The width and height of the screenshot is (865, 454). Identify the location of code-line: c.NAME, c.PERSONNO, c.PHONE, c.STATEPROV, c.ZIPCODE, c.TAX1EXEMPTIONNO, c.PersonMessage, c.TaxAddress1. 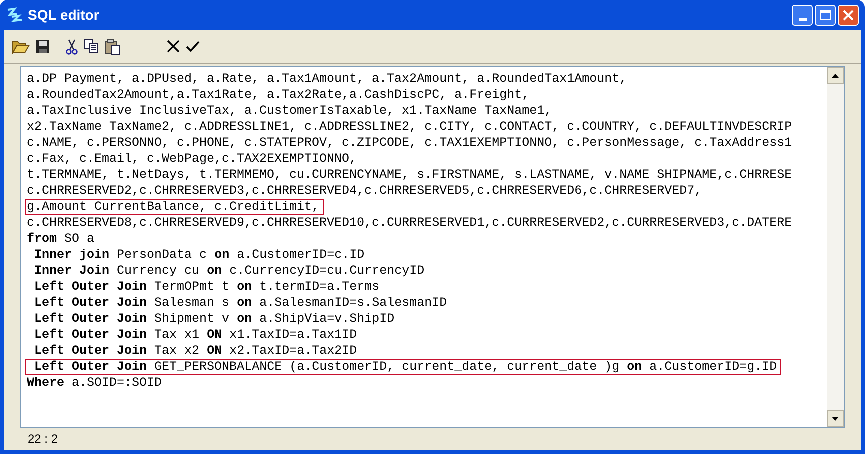
(409, 143).